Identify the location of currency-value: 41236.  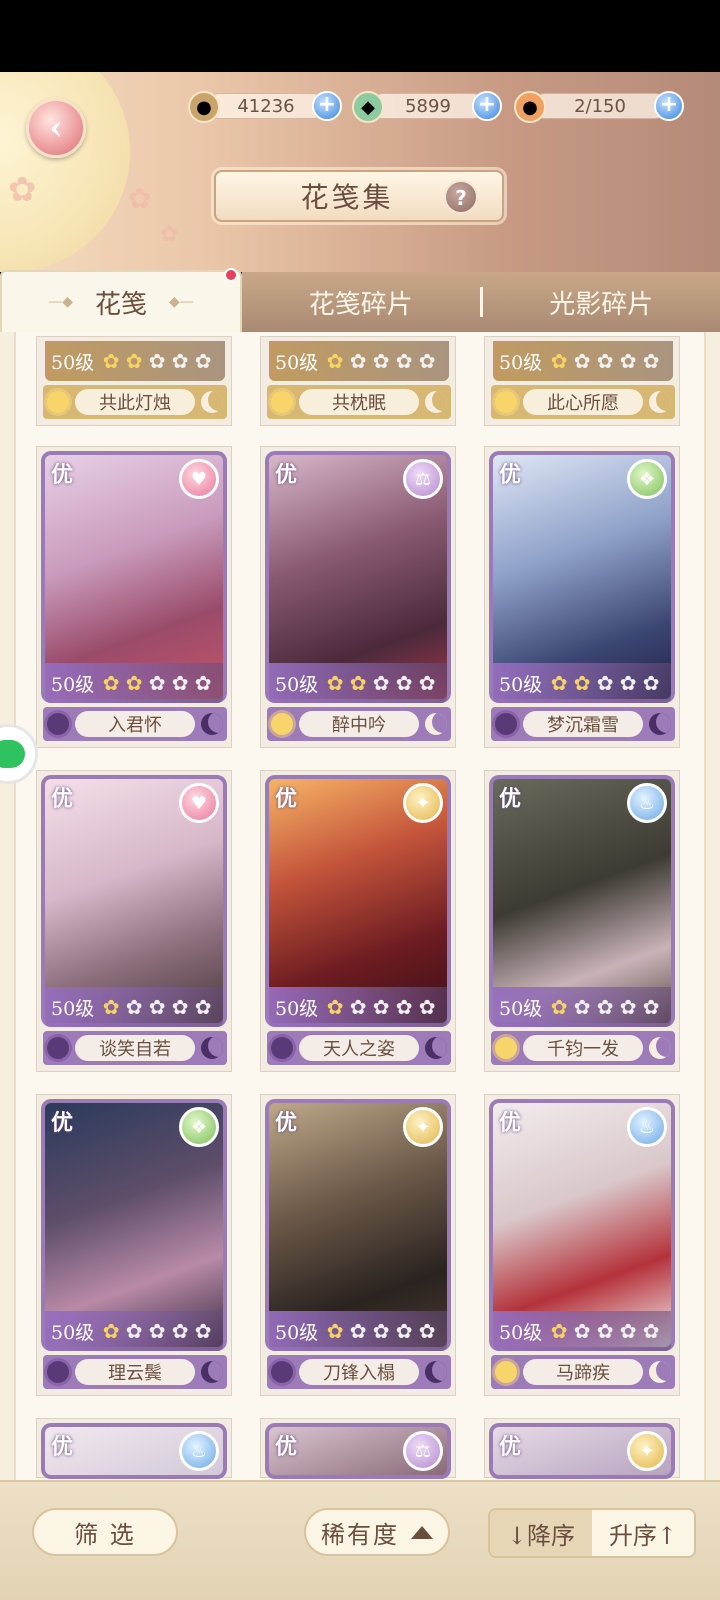
(266, 106).